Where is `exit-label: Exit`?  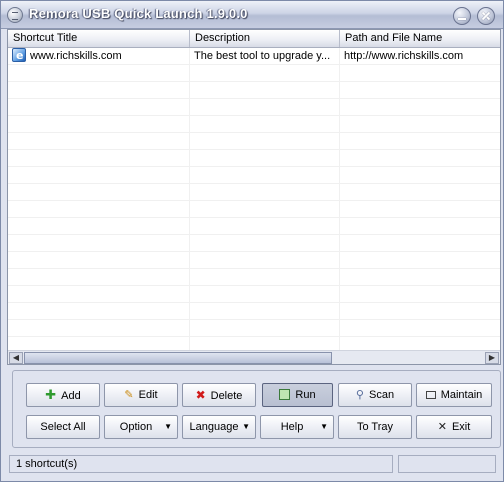 exit-label: Exit is located at coordinates (461, 427).